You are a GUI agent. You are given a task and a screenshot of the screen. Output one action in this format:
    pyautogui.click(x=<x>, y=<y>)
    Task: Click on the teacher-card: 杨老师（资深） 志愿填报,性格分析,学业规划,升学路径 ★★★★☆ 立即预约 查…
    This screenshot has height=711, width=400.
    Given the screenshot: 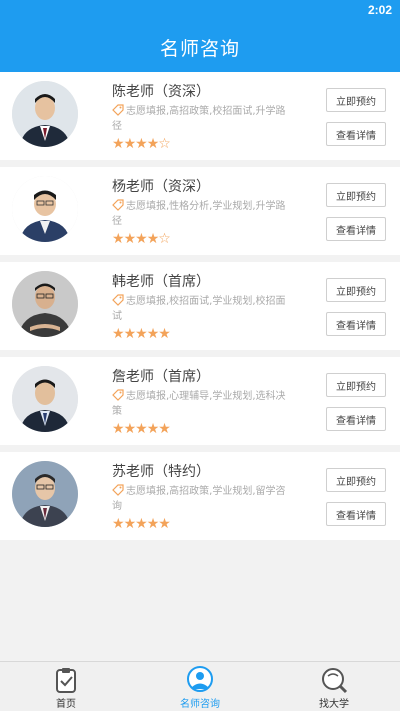 What is the action you would take?
    pyautogui.click(x=200, y=211)
    